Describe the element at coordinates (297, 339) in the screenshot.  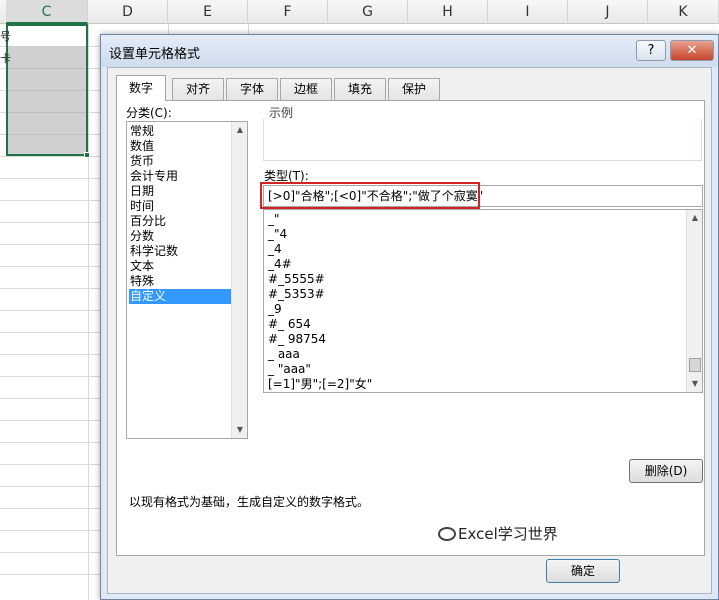
I see `format-item: #_ 98754` at that location.